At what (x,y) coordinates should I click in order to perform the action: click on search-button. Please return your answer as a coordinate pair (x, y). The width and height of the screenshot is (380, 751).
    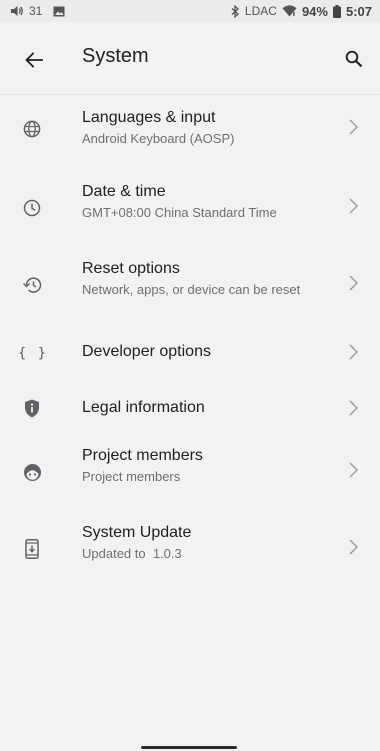
    Looking at the image, I should click on (354, 59).